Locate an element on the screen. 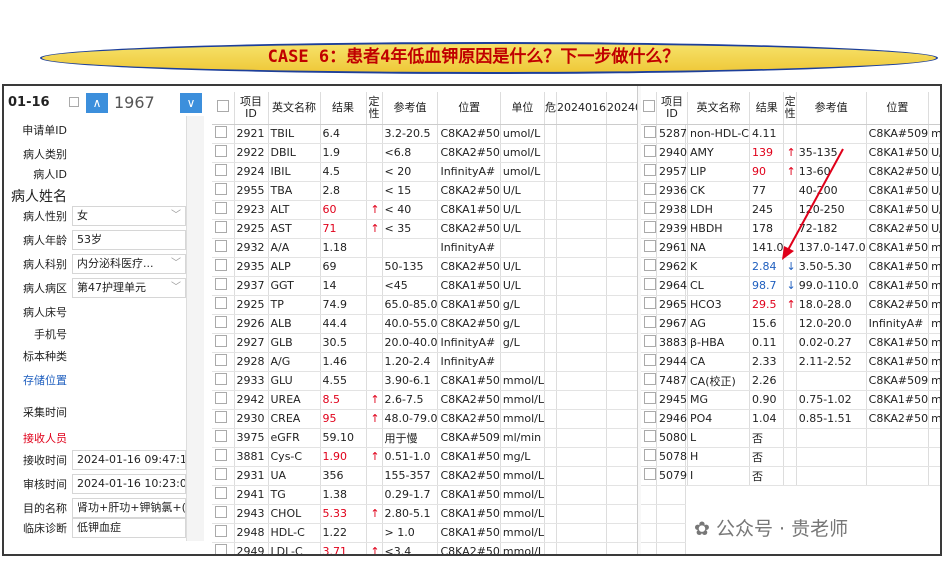 The image size is (947, 564). watermark: ✿ 公众号 · 贵老师 is located at coordinates (771, 527).